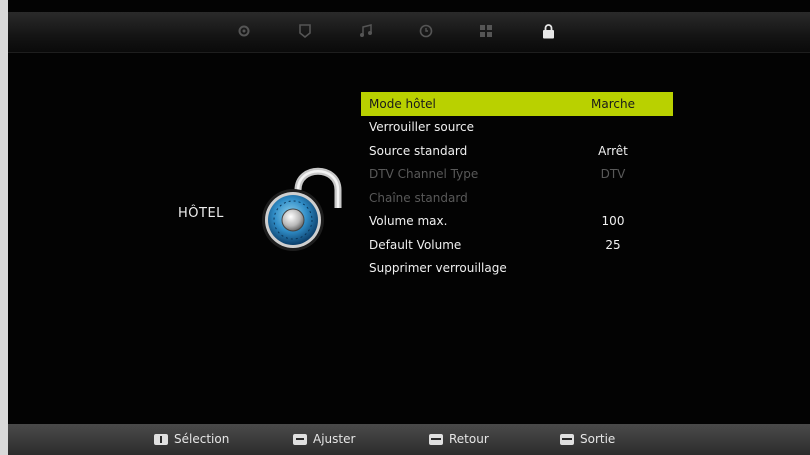  I want to click on section-title: HÔTEL, so click(201, 213).